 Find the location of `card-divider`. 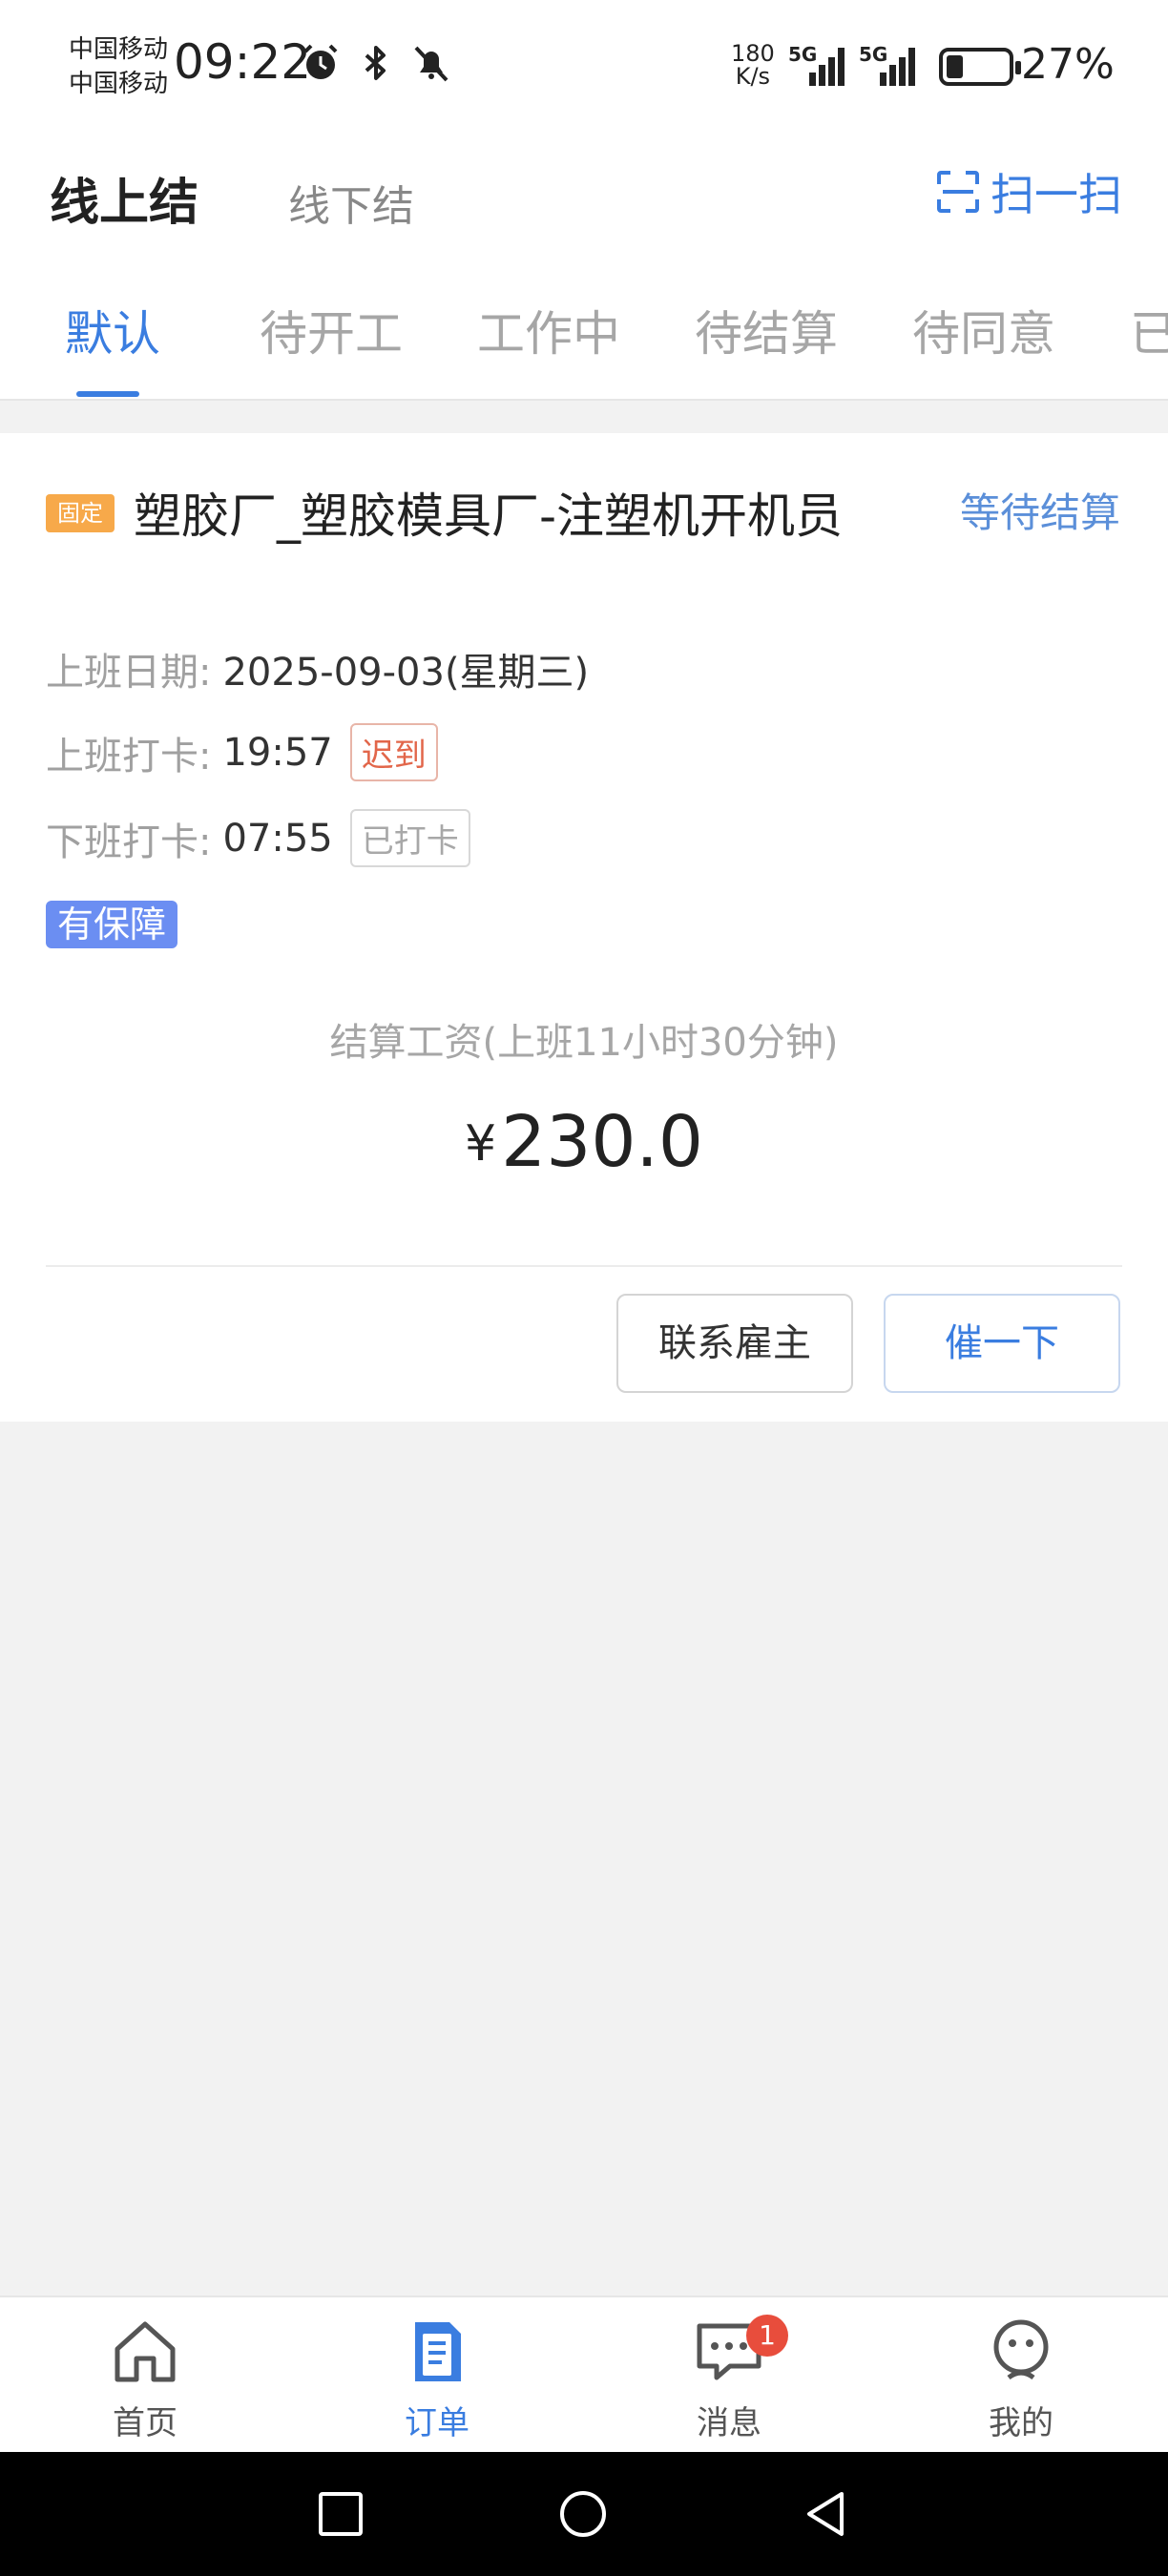

card-divider is located at coordinates (584, 1266).